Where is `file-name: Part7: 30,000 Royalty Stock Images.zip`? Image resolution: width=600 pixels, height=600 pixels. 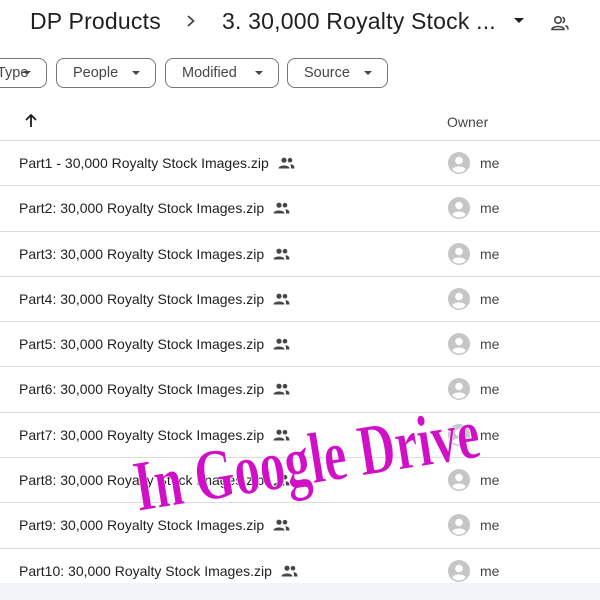
file-name: Part7: 30,000 Royalty Stock Images.zip is located at coordinates (142, 434).